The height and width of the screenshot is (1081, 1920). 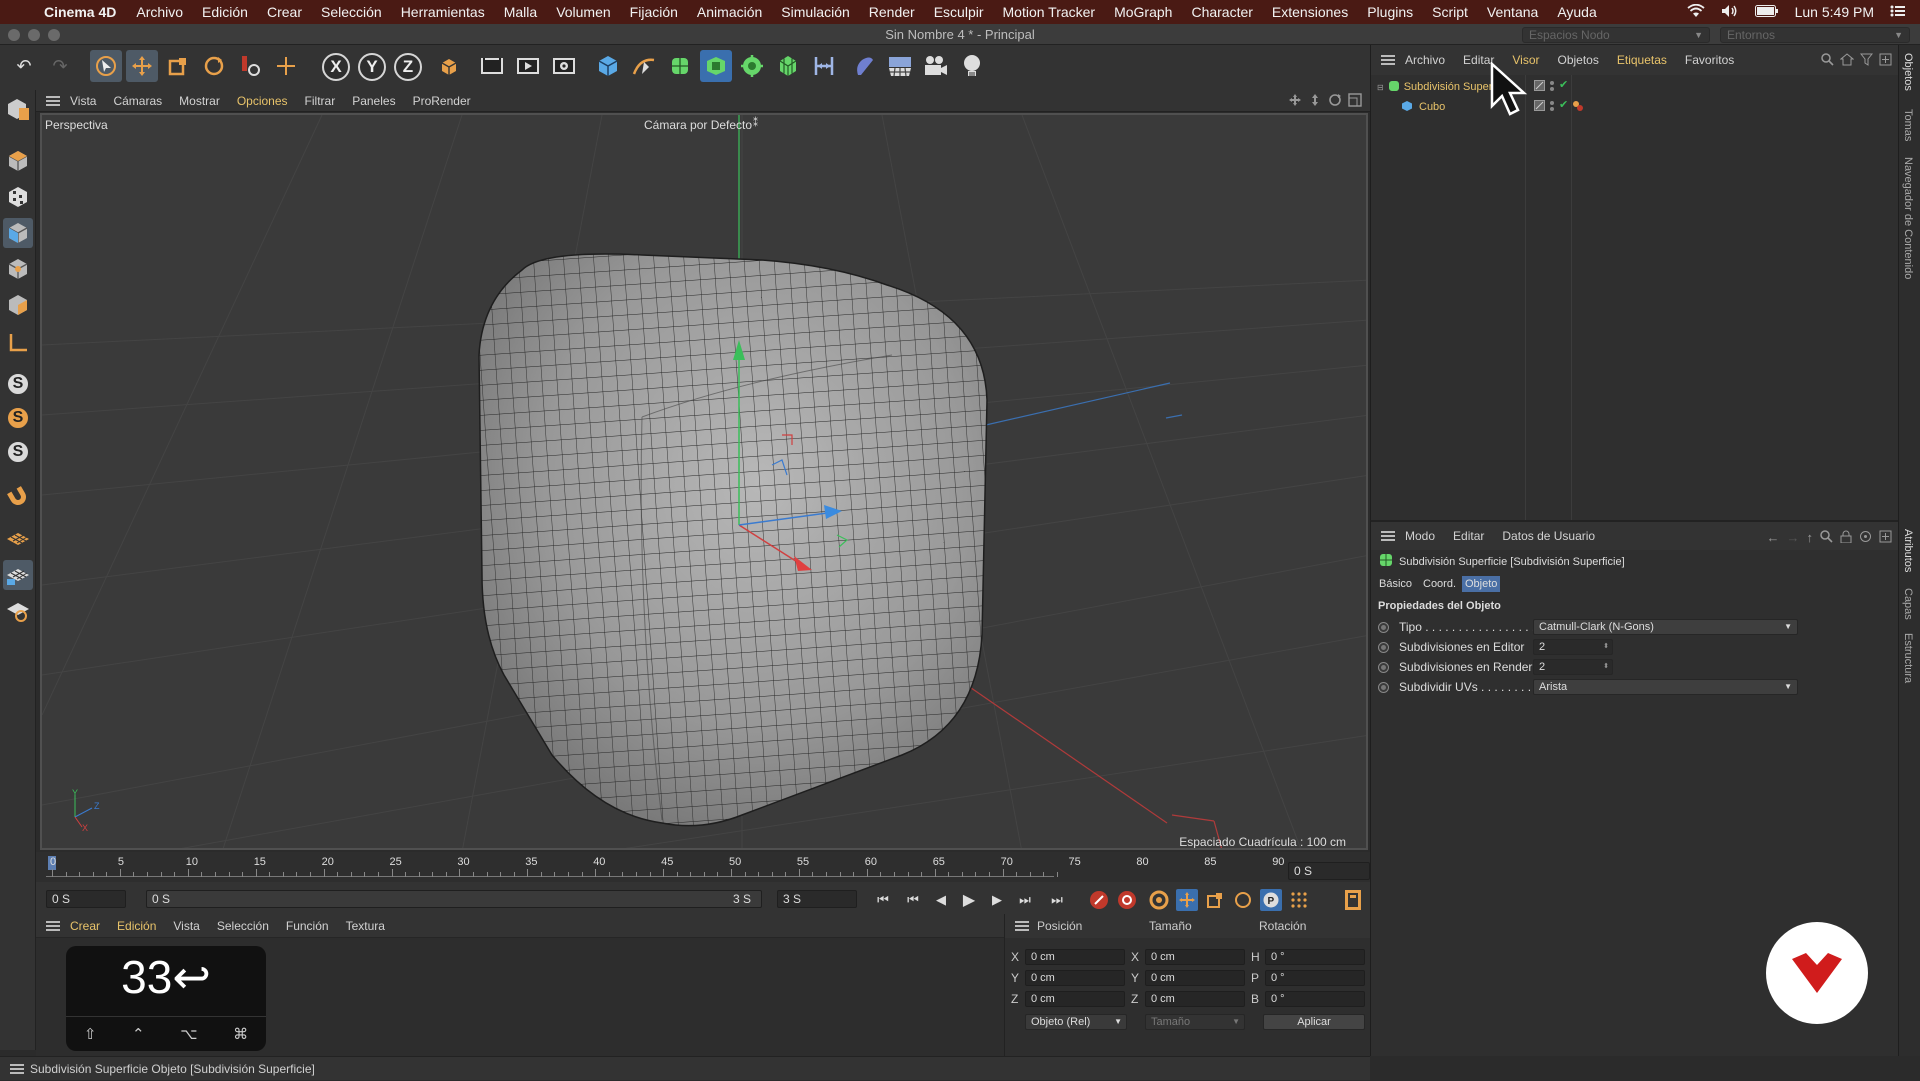 I want to click on cube-object-icon, so click(x=608, y=66).